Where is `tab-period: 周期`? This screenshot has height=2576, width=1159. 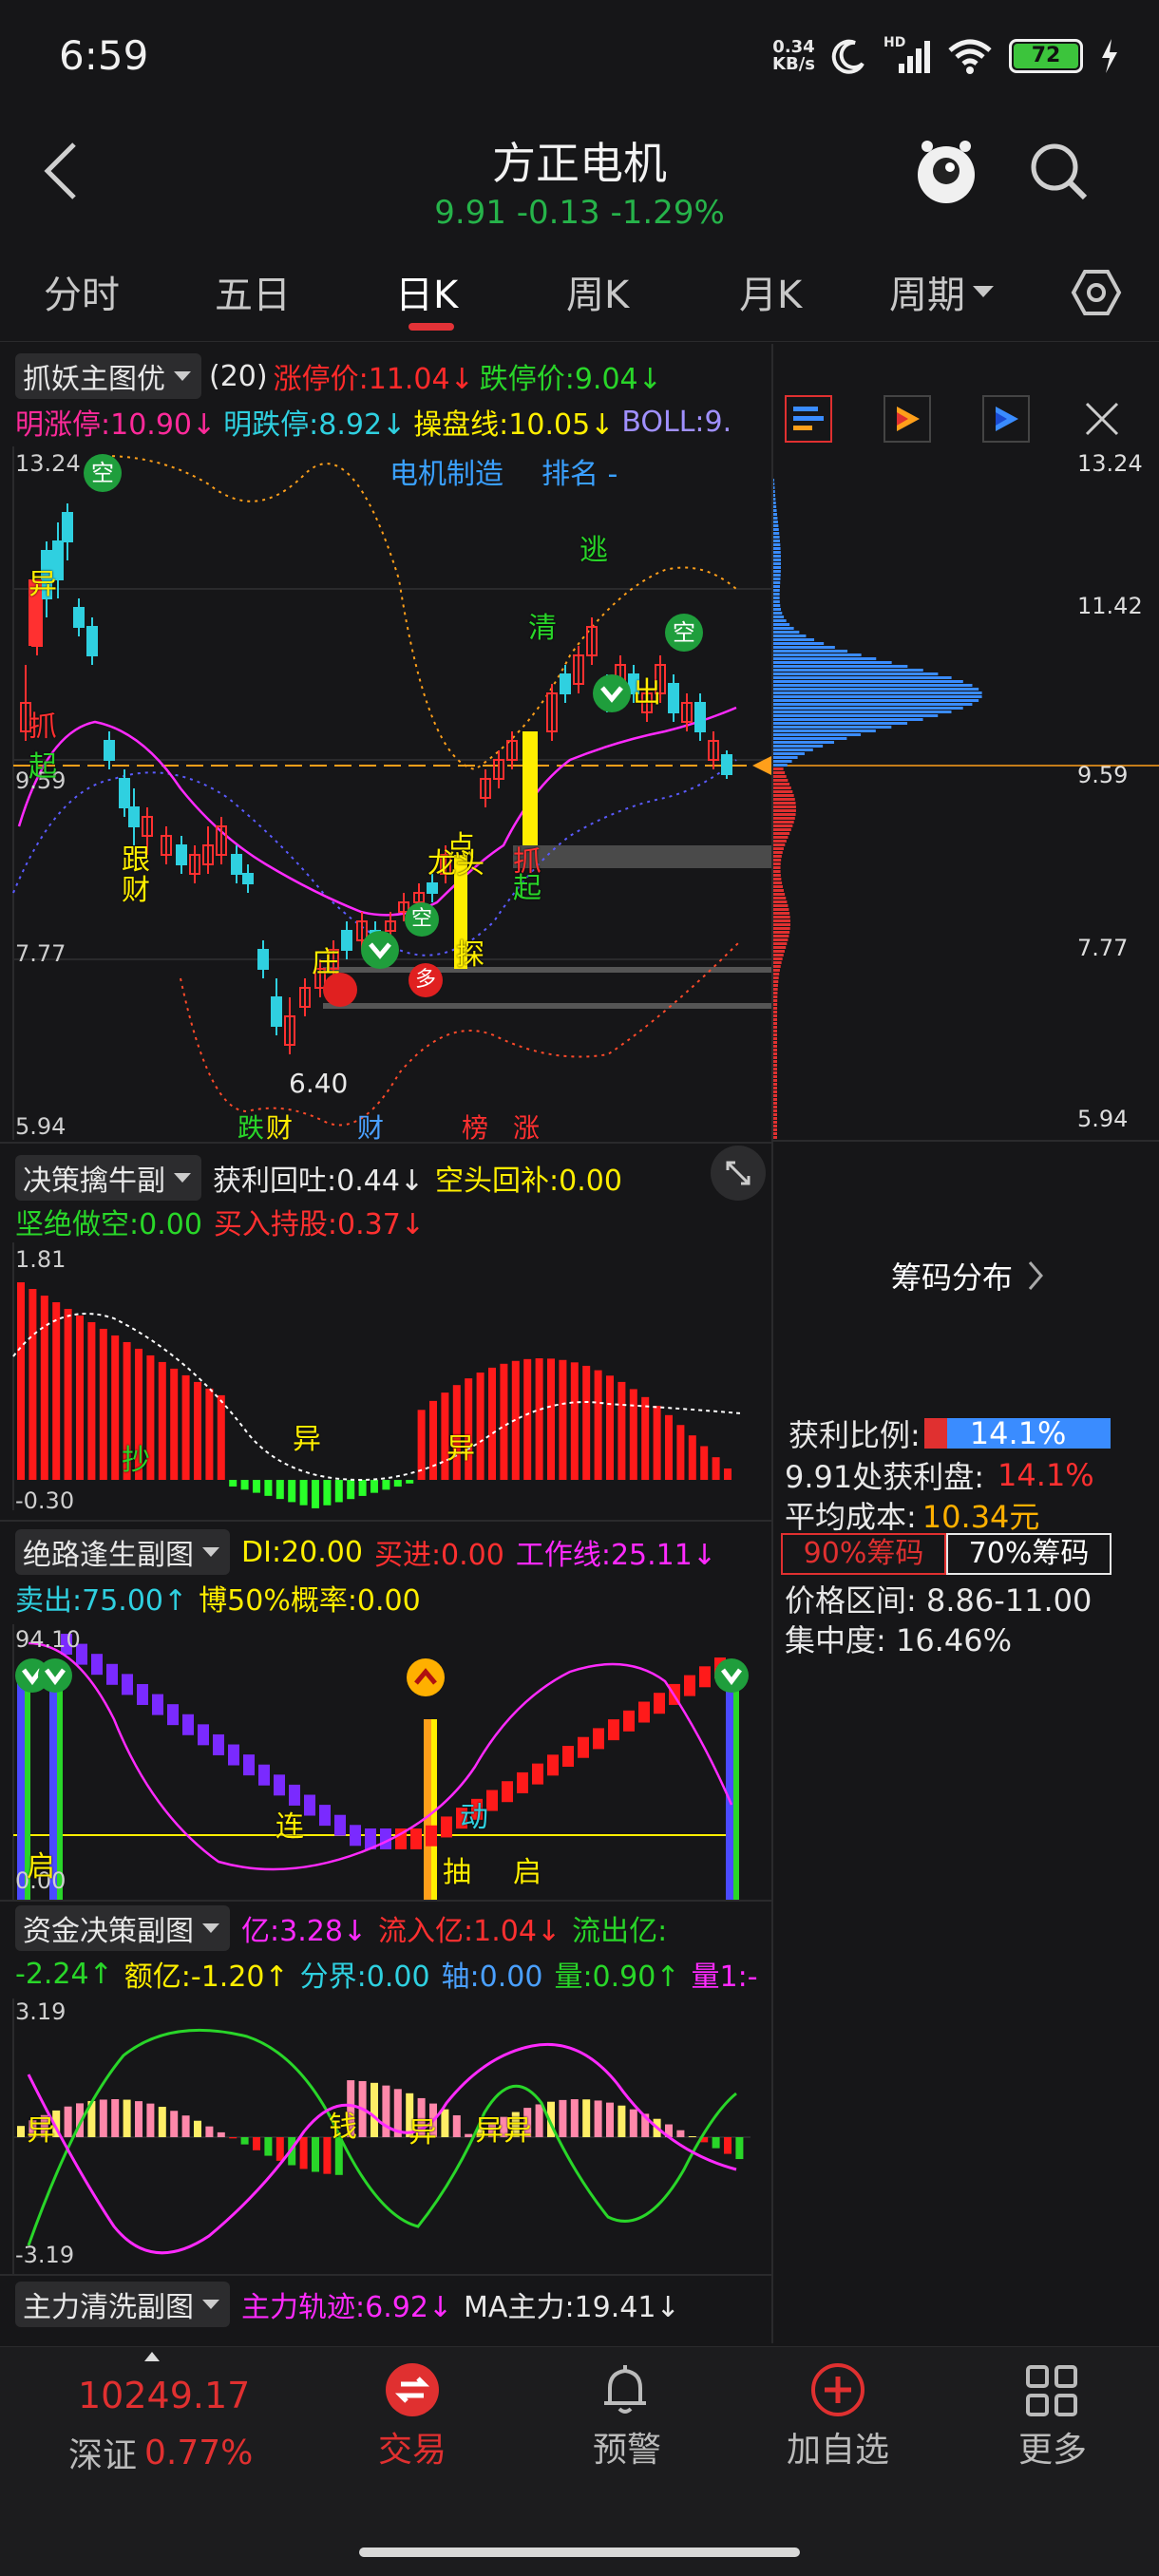 tab-period: 周期 is located at coordinates (943, 291).